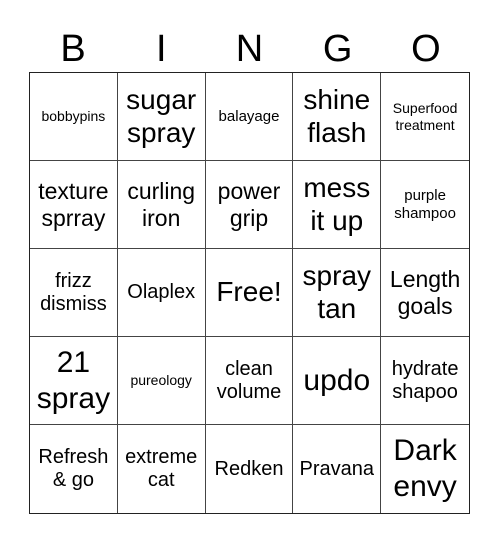 Image resolution: width=500 pixels, height=544 pixels. Describe the element at coordinates (249, 381) in the screenshot. I see `bingo-cell: clean volume` at that location.